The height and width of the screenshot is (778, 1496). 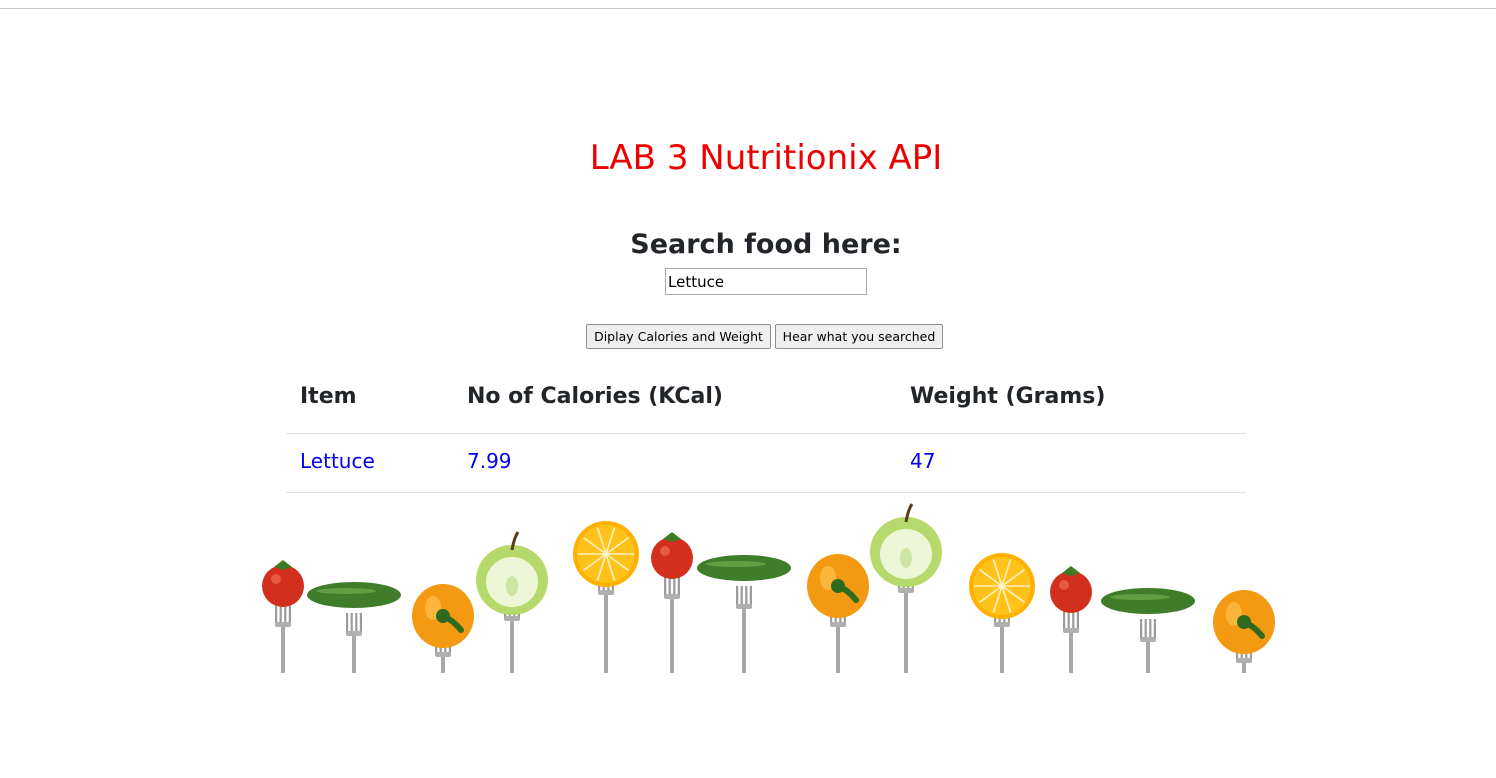 I want to click on search-label: Search food here:, so click(x=766, y=244).